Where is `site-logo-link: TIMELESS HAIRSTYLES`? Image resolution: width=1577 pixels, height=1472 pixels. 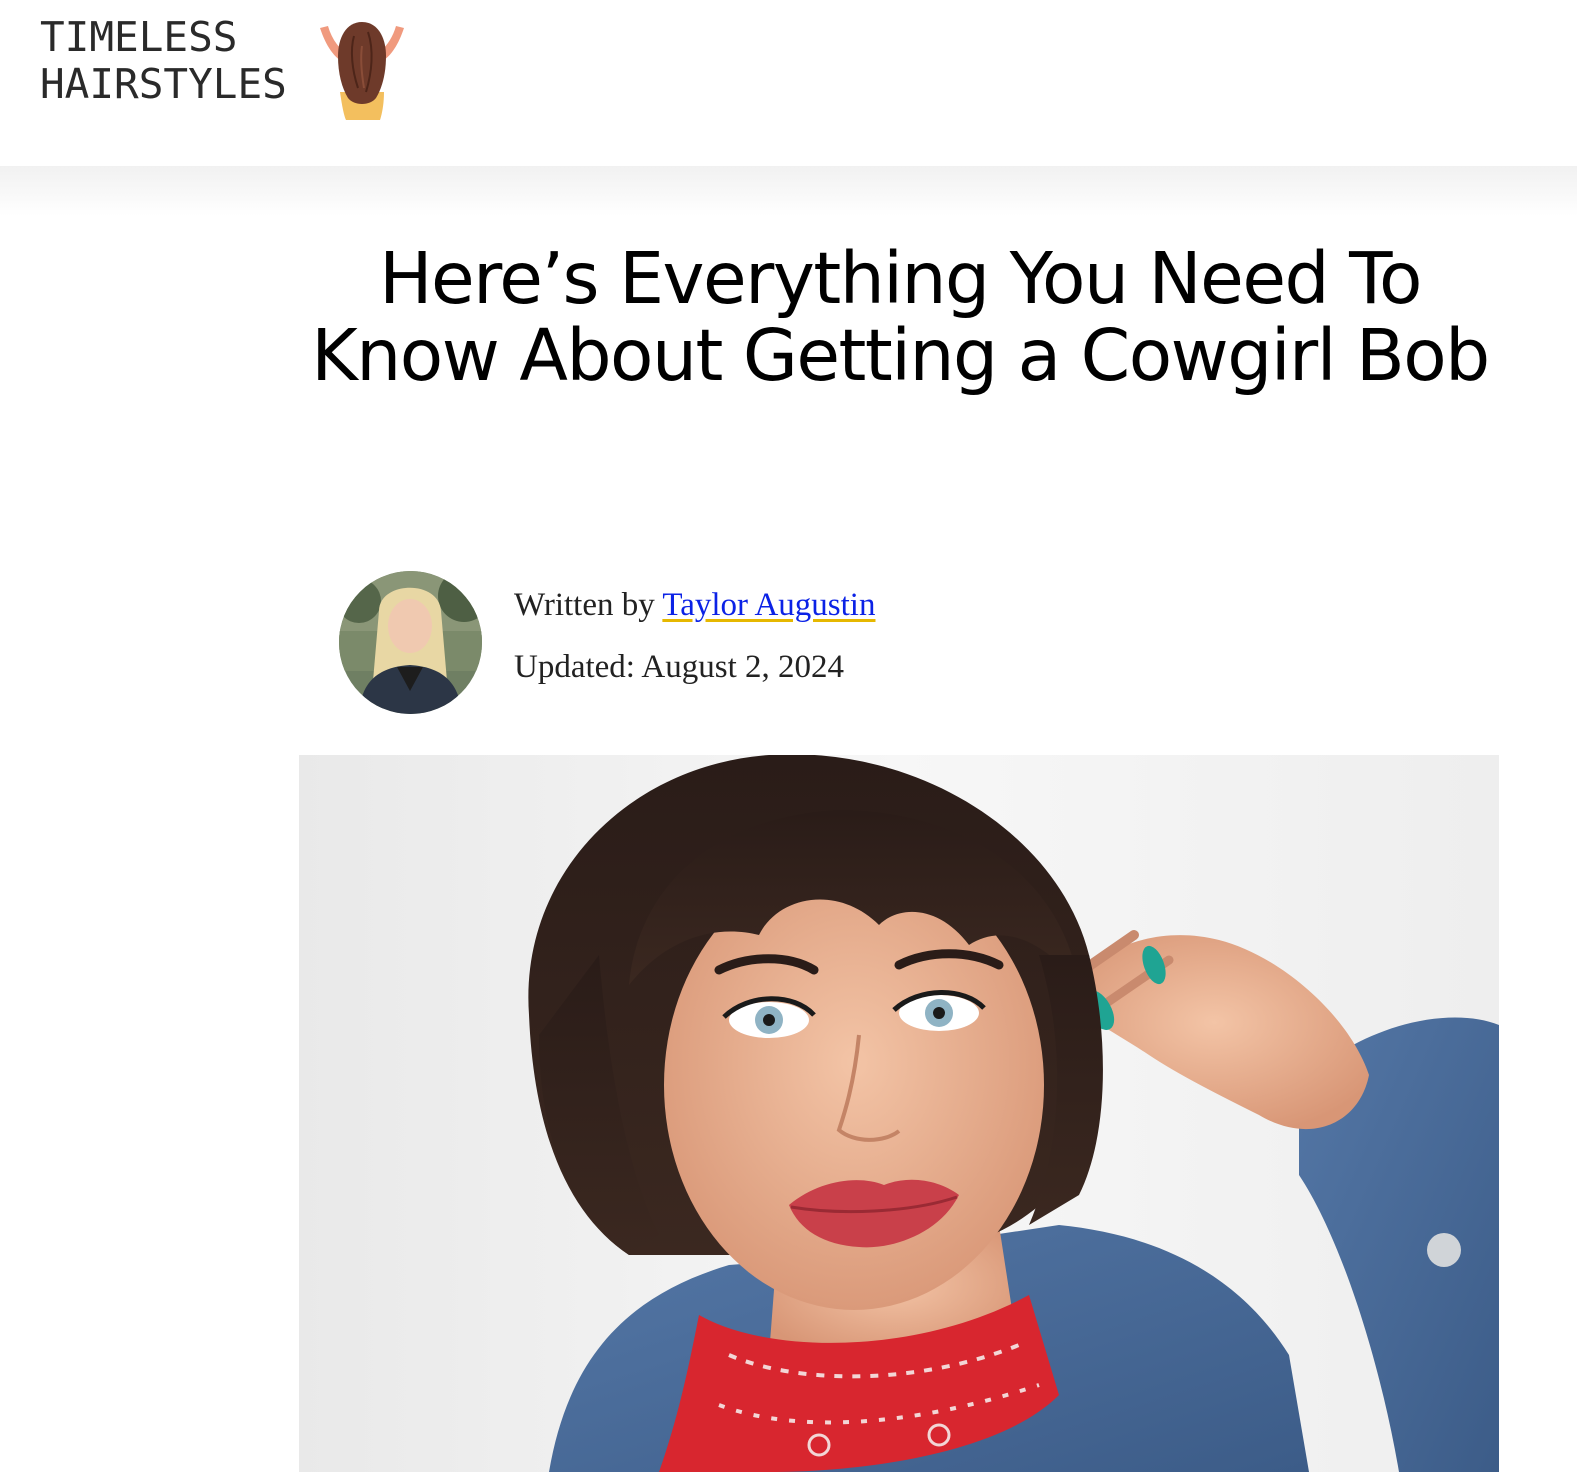 site-logo-link: TIMELESS HAIRSTYLES is located at coordinates (230, 69).